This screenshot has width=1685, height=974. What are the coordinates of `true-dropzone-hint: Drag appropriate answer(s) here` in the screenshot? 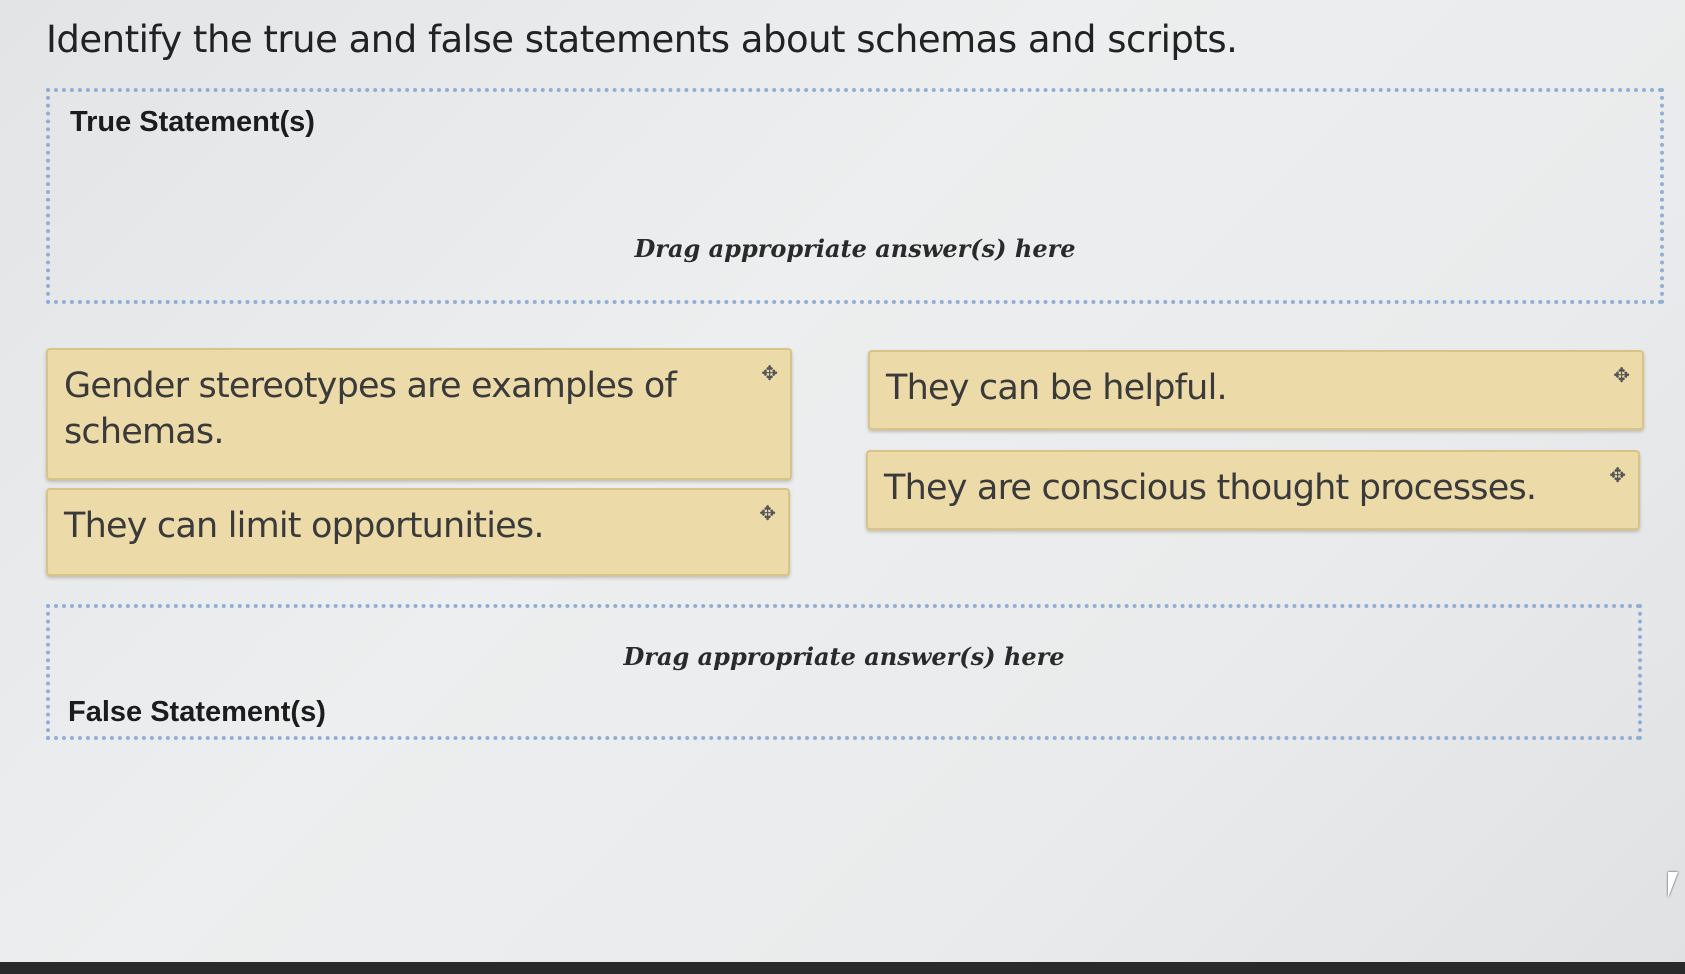 It's located at (855, 248).